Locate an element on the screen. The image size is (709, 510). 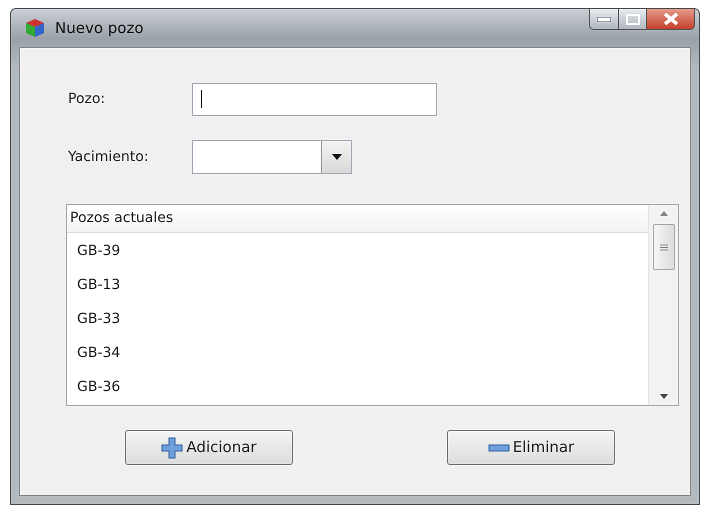
dropdown-button is located at coordinates (336, 157).